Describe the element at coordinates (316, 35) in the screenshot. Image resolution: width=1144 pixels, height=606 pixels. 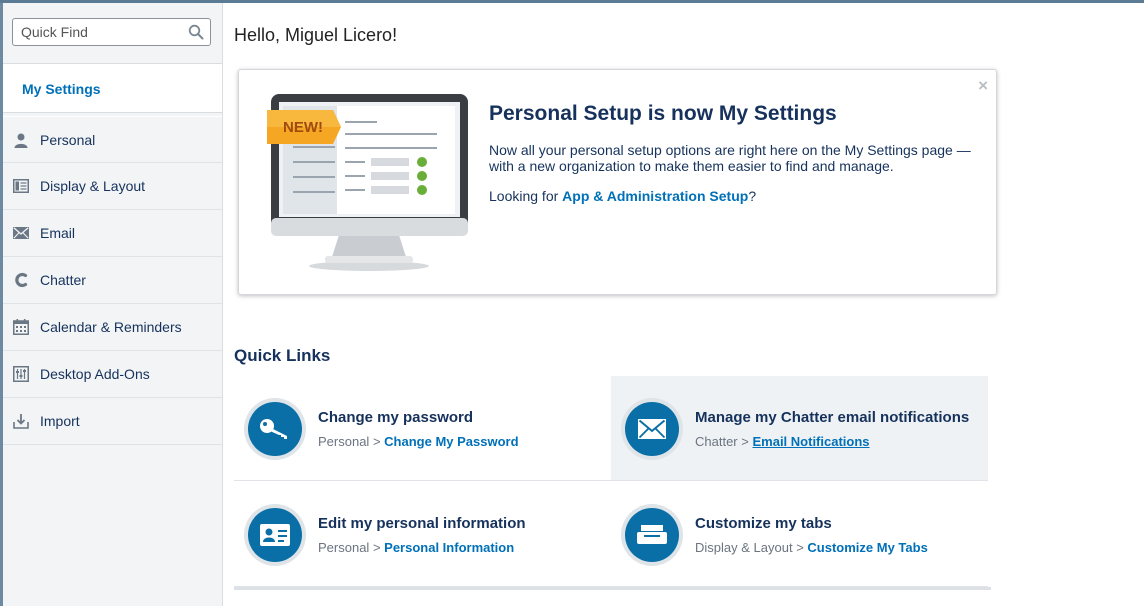
I see `greeting: Hello, Miguel Licero!` at that location.